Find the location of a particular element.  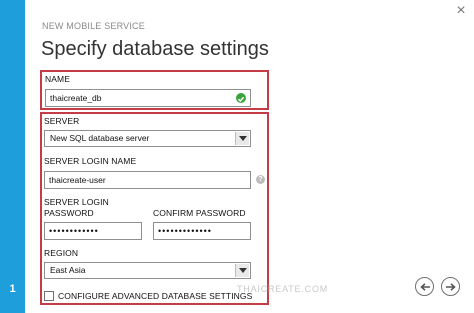

confirm-password-input: ••••••••••••• is located at coordinates (202, 231).